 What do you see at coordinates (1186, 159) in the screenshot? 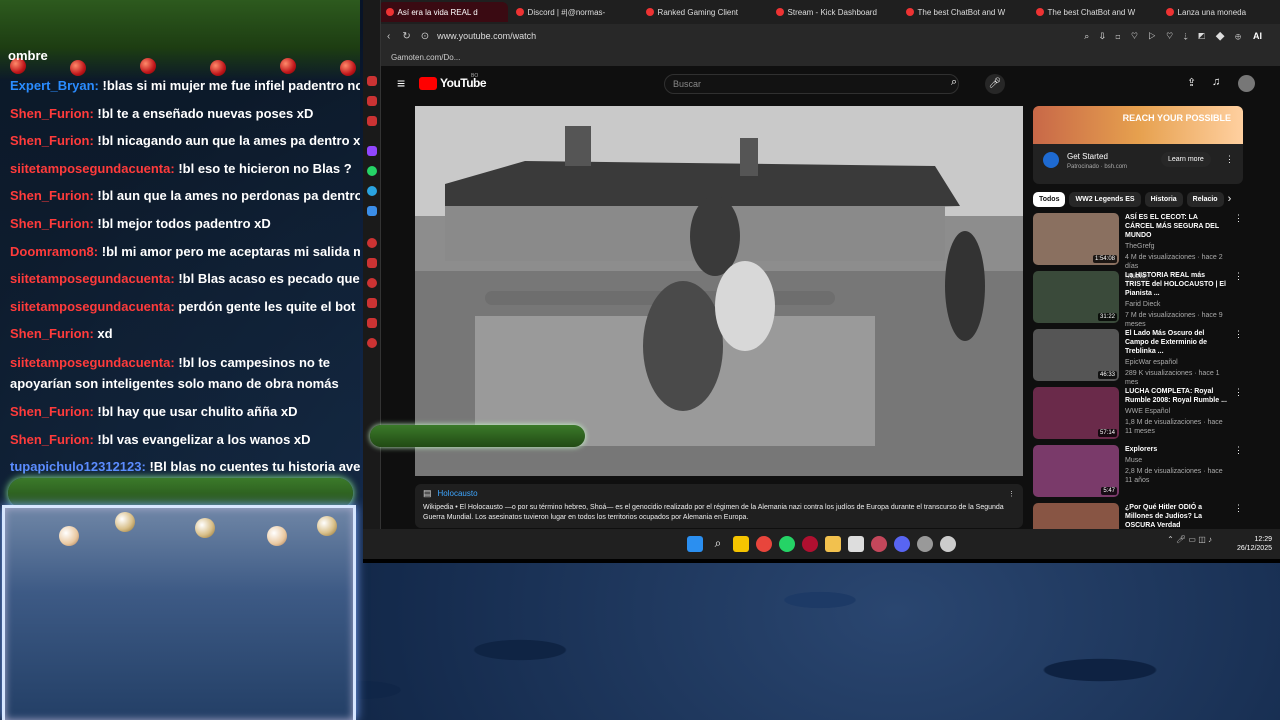
I see `learn-more-button: Learn more` at bounding box center [1186, 159].